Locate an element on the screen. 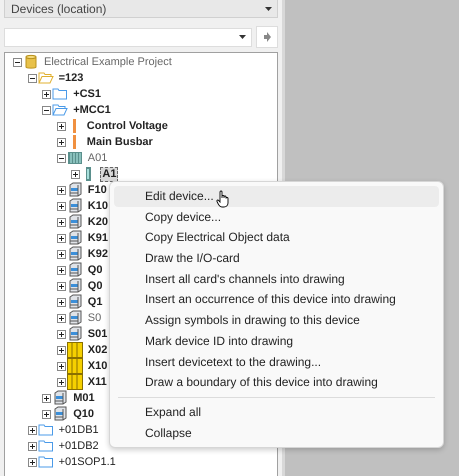  menu-item: Insert an occurrence of this device into drawing is located at coordinates (276, 299).